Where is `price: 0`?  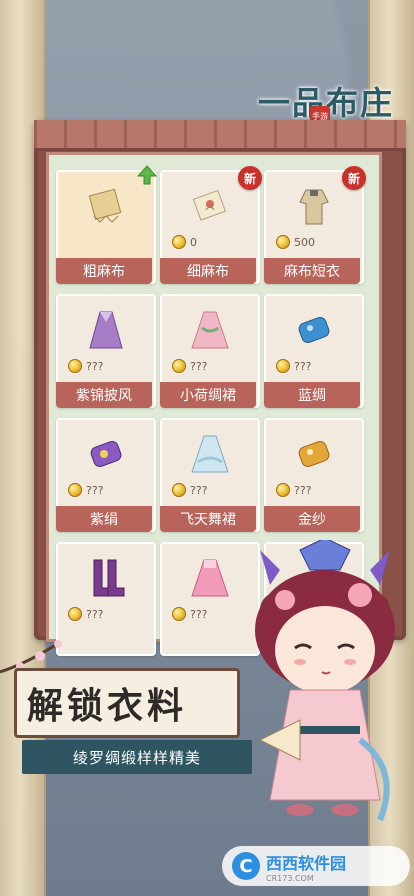 price: 0 is located at coordinates (184, 242).